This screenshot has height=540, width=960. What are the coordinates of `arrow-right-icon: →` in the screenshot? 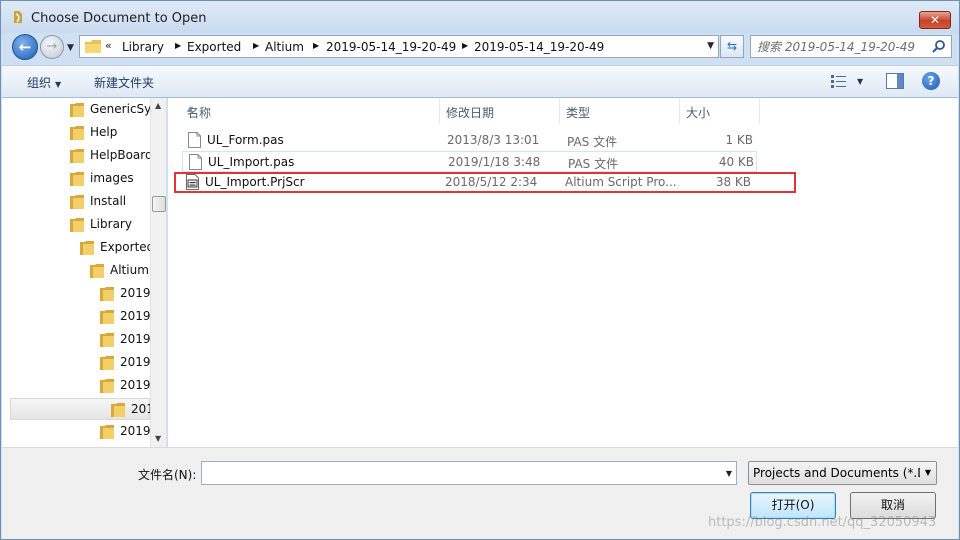 It's located at (52, 46).